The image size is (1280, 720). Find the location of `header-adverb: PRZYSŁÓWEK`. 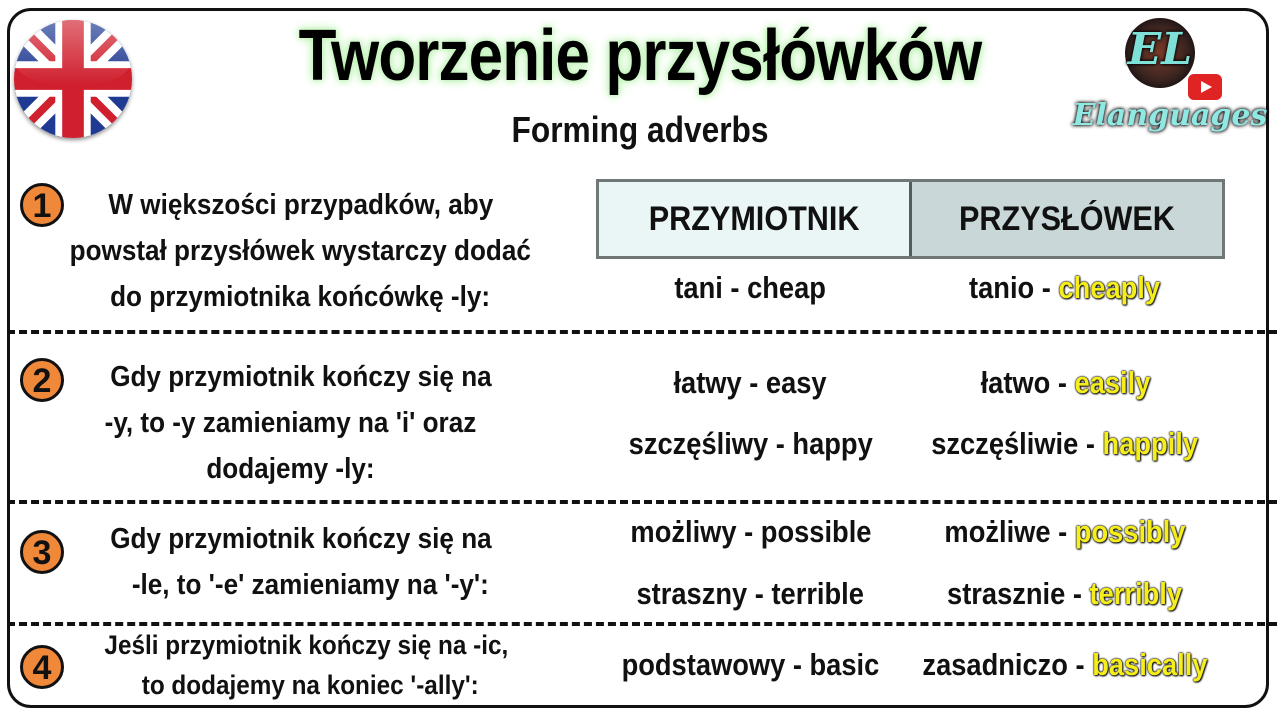

header-adverb: PRZYSŁÓWEK is located at coordinates (1067, 219).